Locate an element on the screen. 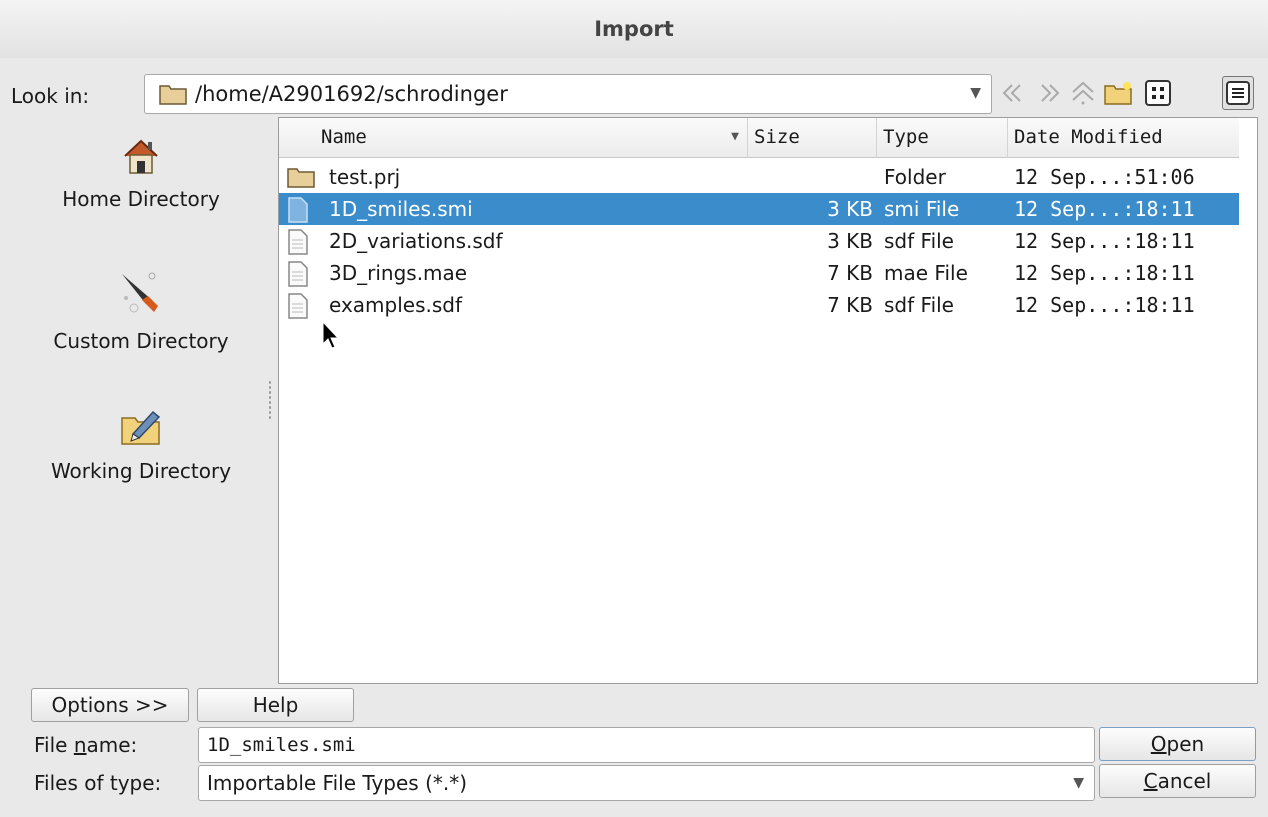  rocket-icon is located at coordinates (141, 297).